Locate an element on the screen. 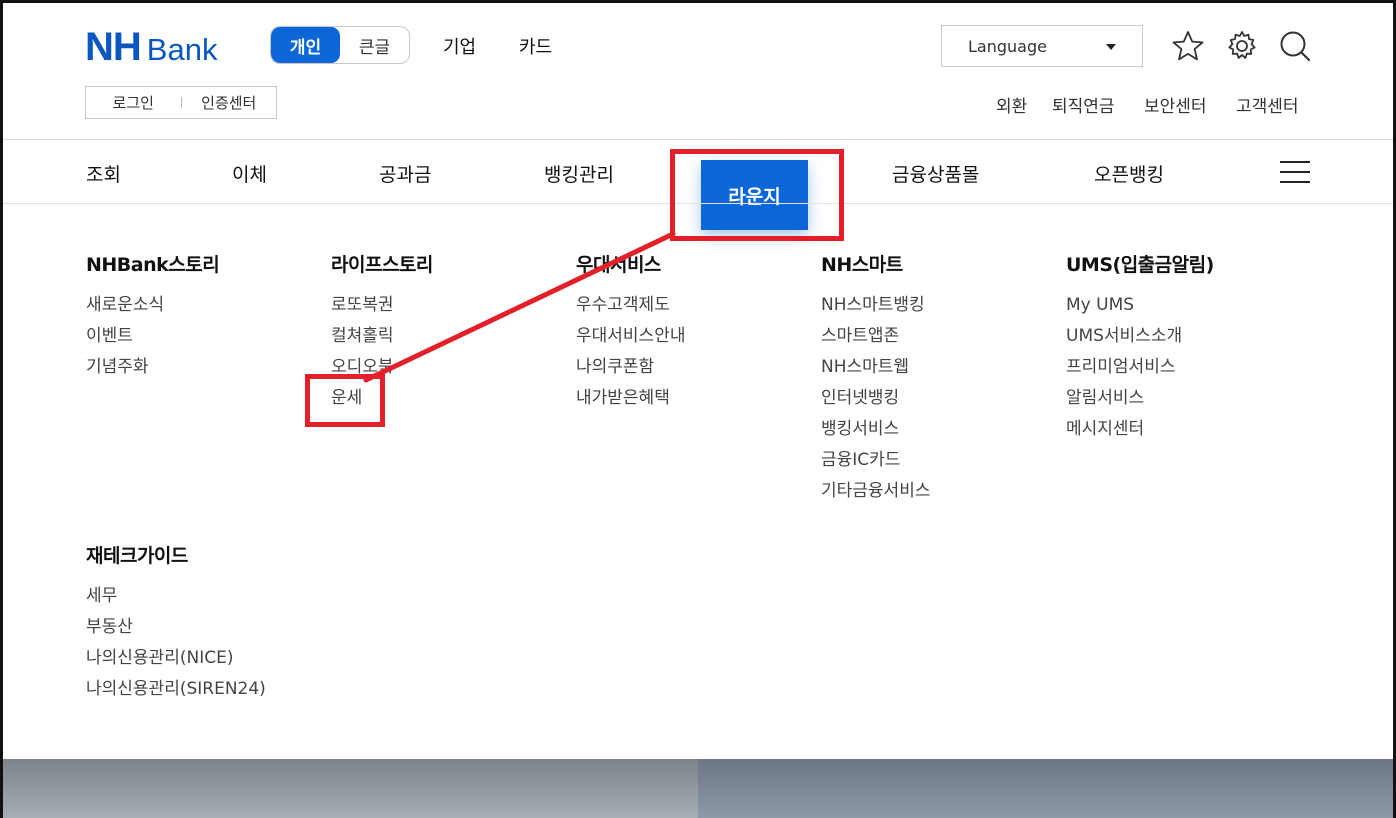 Image resolution: width=1396 pixels, height=818 pixels. login-button: 로그인 is located at coordinates (133, 102).